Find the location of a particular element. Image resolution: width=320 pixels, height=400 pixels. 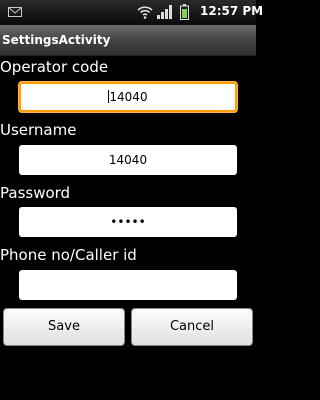

phone-label: Phone no/Caller id is located at coordinates (68, 255).